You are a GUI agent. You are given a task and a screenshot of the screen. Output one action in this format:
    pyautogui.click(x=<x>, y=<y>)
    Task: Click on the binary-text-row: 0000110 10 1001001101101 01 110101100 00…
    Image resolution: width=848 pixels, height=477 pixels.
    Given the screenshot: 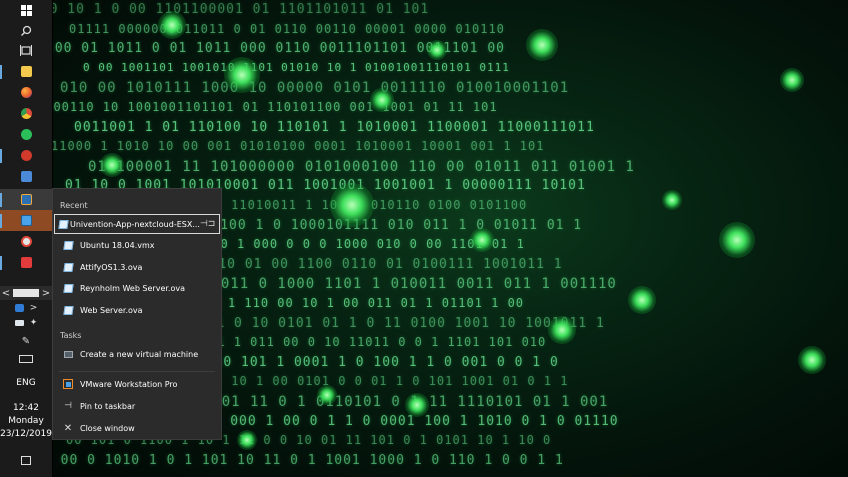 What is the action you would take?
    pyautogui.click(x=275, y=107)
    